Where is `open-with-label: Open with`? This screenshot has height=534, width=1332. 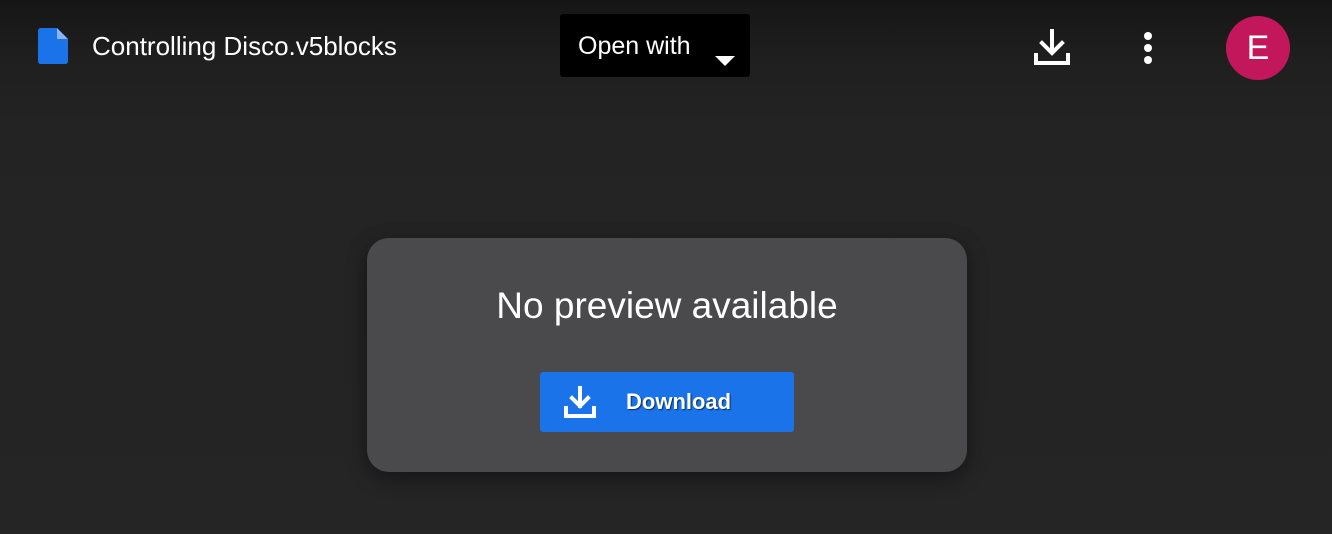 open-with-label: Open with is located at coordinates (634, 46).